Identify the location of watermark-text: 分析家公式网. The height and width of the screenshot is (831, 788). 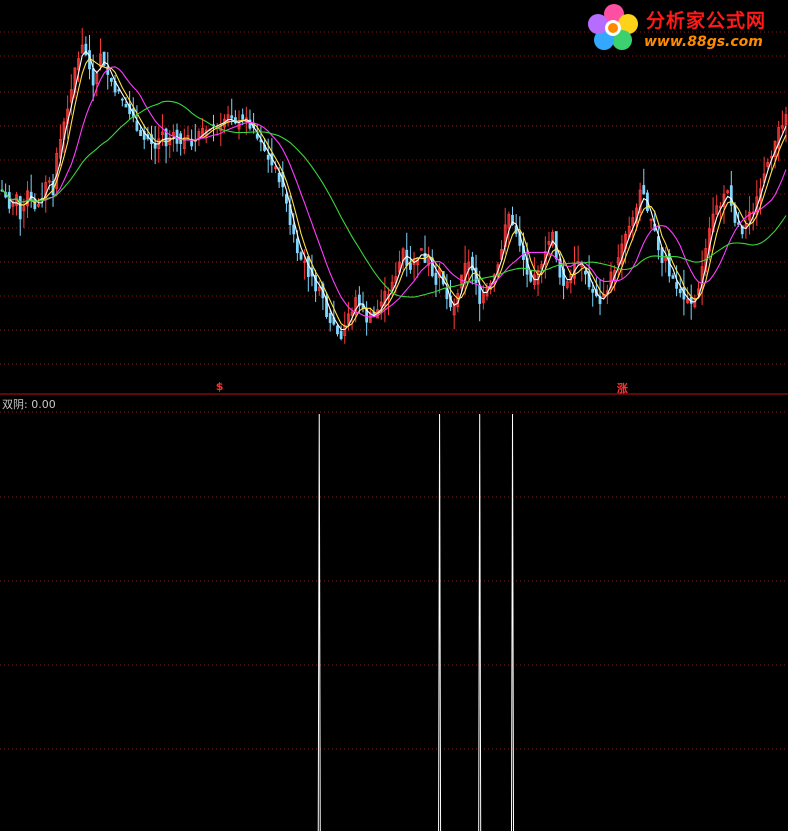
(706, 21).